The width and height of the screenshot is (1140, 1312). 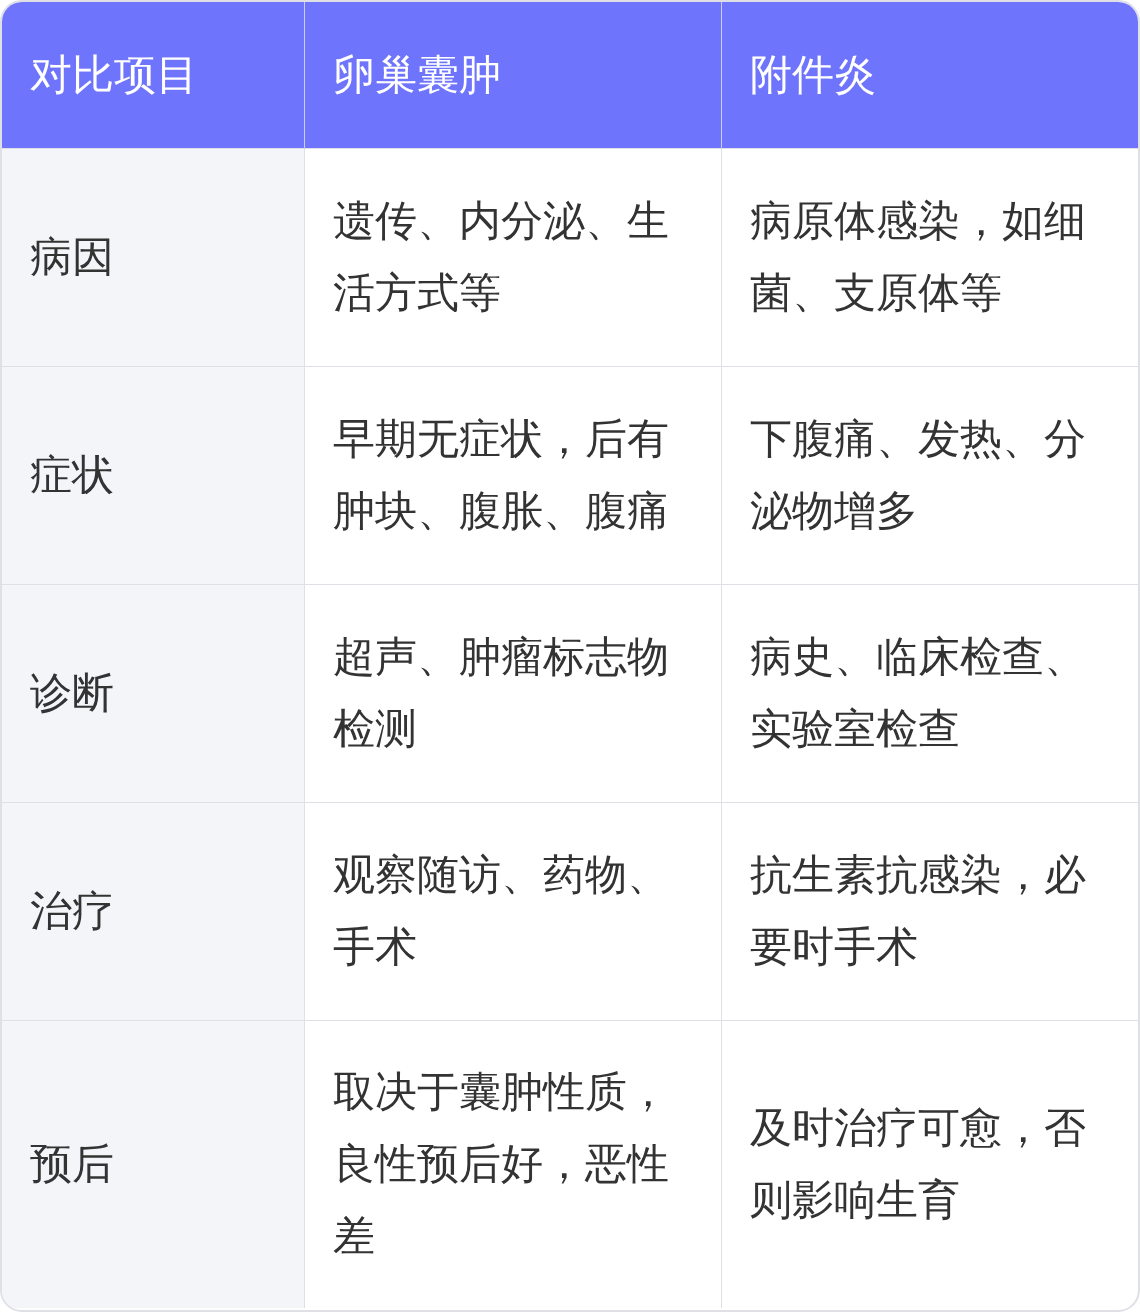 I want to click on column-header: 附件炎, so click(x=929, y=75).